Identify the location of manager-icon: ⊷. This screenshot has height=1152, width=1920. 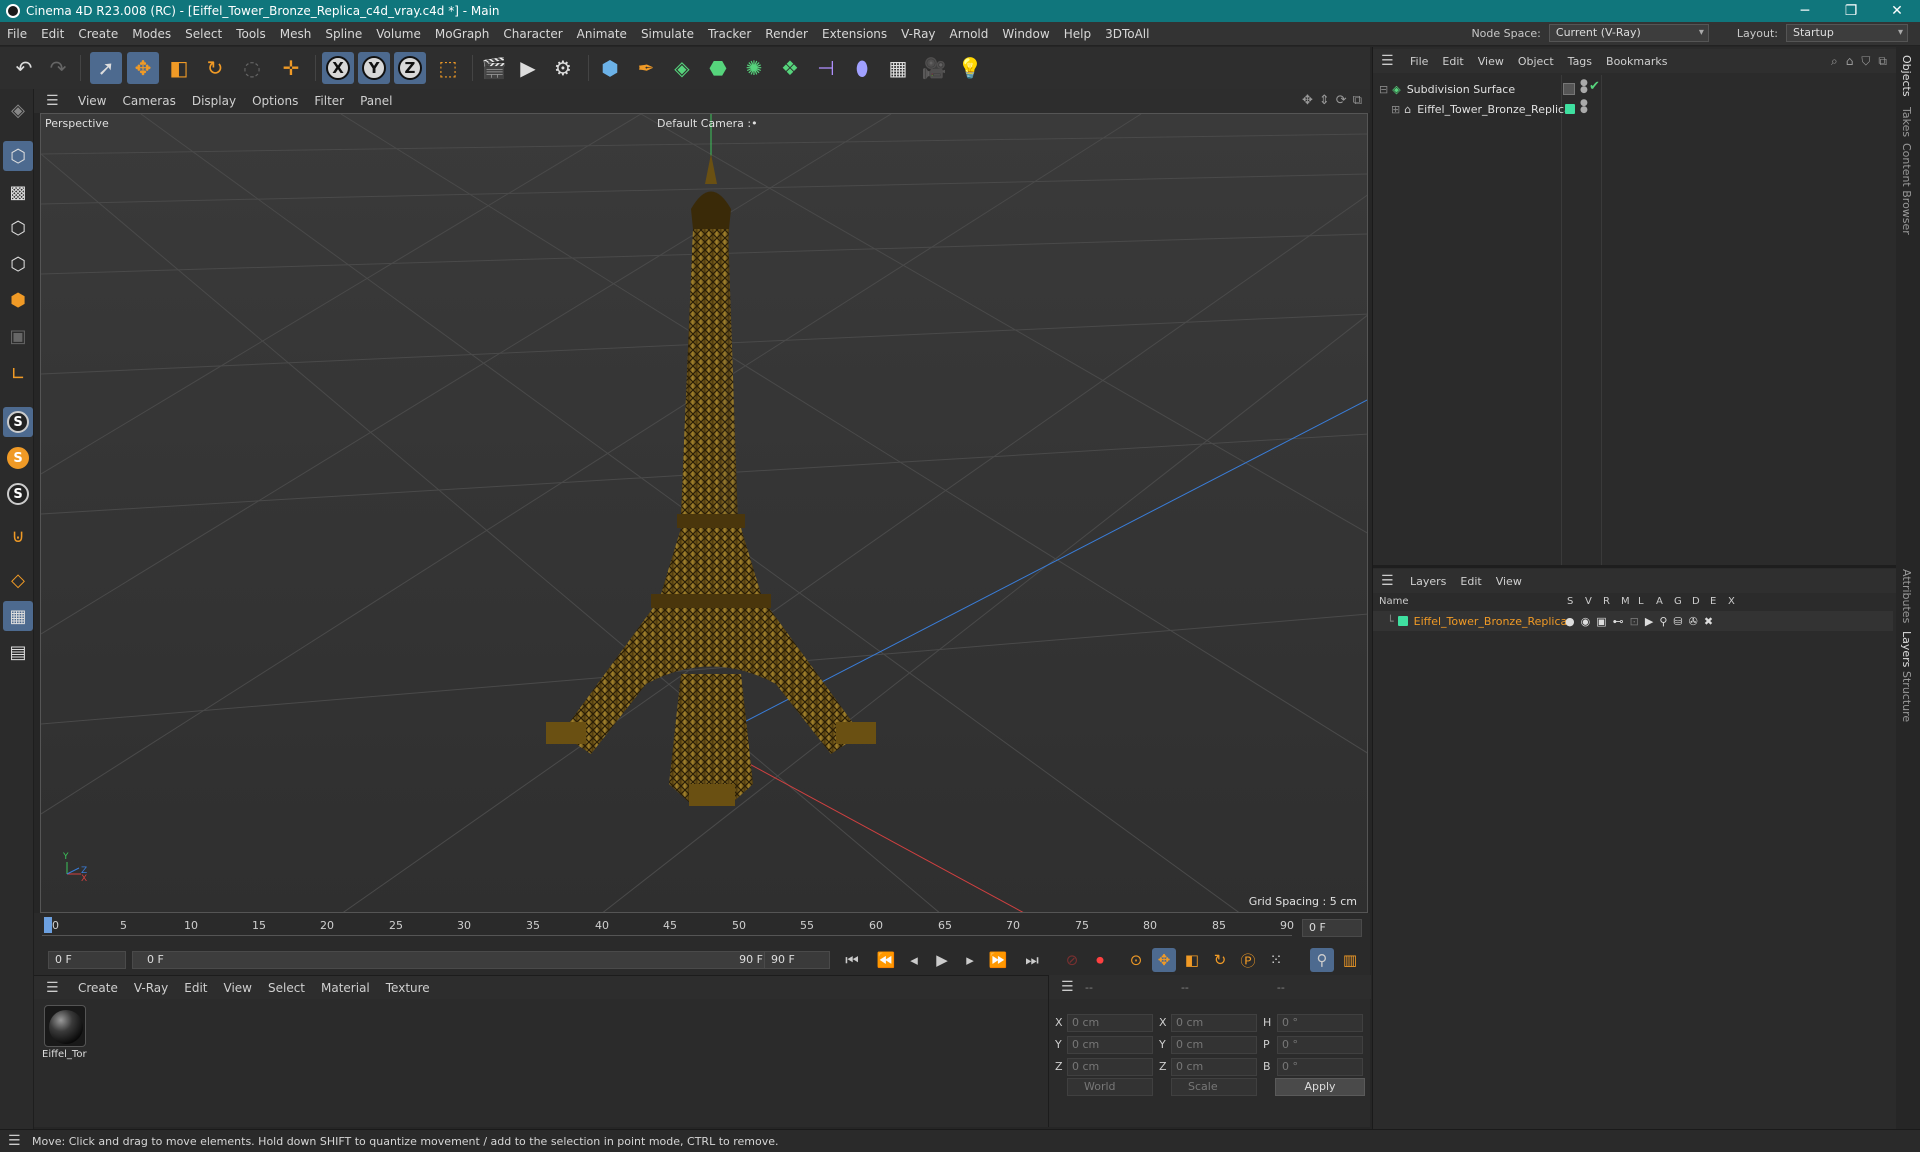
(1618, 621).